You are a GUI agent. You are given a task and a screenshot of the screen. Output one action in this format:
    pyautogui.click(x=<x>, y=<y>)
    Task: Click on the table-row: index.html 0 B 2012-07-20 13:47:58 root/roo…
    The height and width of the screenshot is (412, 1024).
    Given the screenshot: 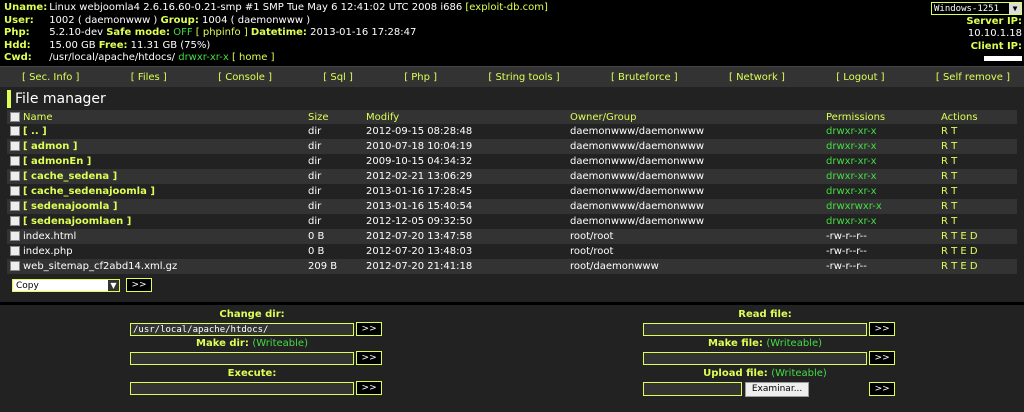 What is the action you would take?
    pyautogui.click(x=512, y=236)
    